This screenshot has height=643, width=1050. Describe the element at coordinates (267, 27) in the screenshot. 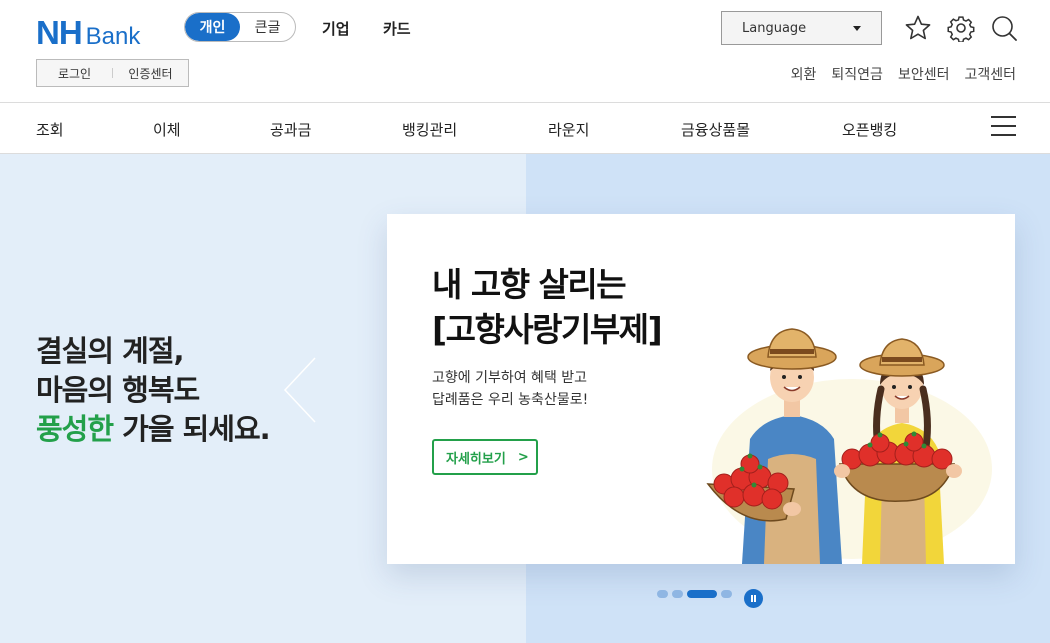

I see `mode-large-text-button: 큰글` at that location.